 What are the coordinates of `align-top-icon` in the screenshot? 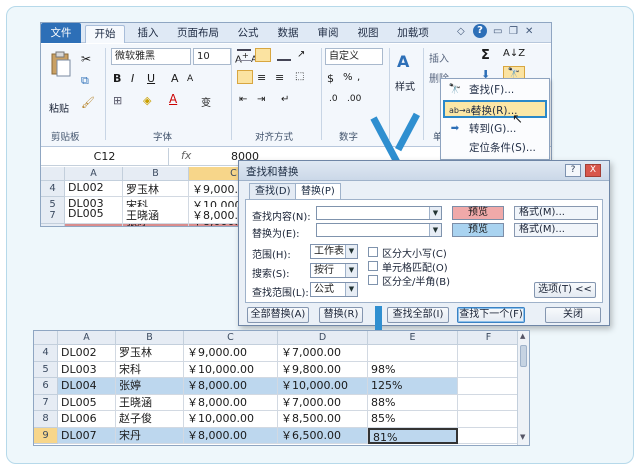 It's located at (244, 55).